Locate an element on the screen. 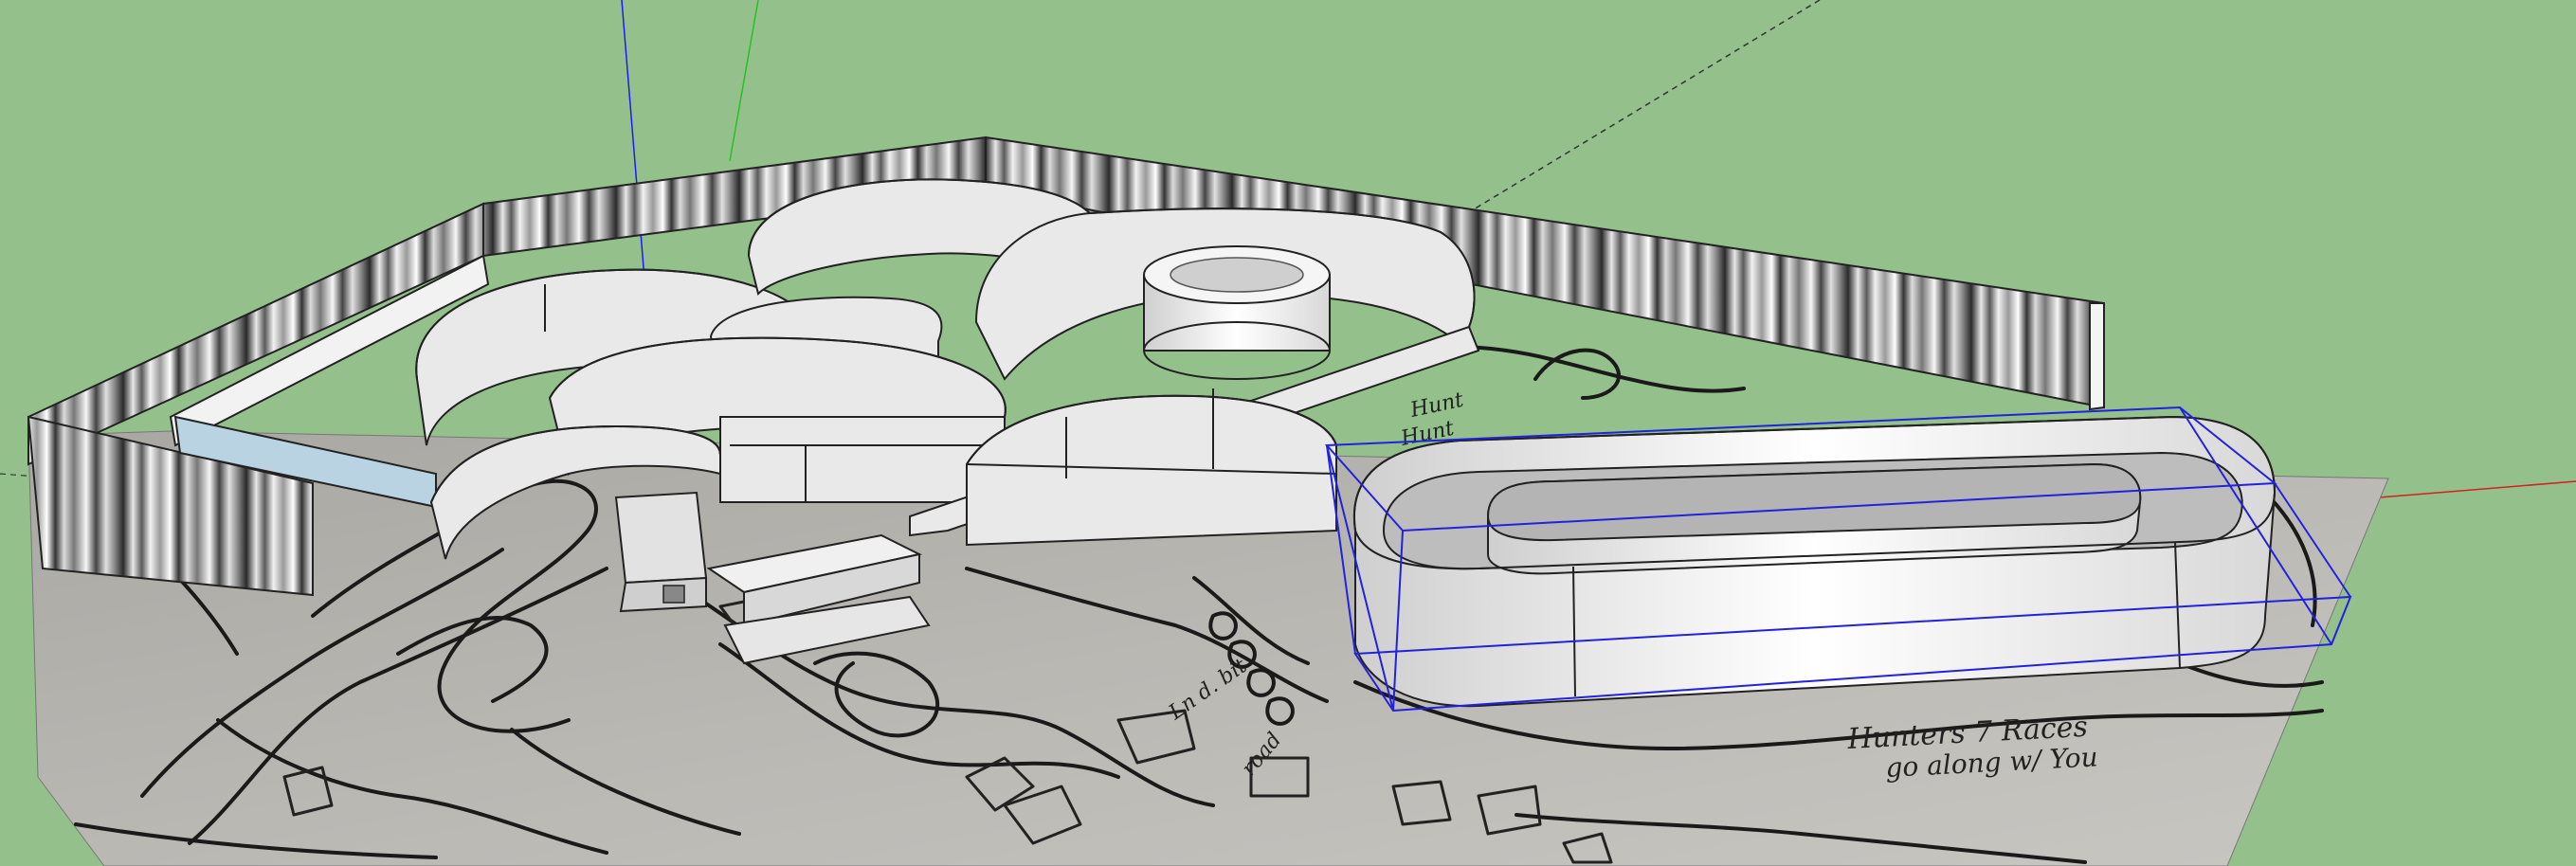  cylinder-platform is located at coordinates (1237, 312).